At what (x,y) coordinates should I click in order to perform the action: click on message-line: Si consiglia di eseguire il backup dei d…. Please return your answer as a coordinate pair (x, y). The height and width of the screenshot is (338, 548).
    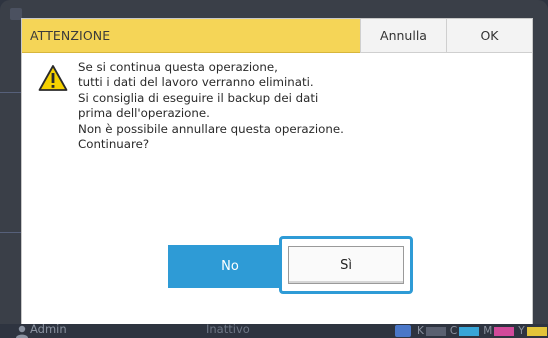
    Looking at the image, I should click on (198, 97).